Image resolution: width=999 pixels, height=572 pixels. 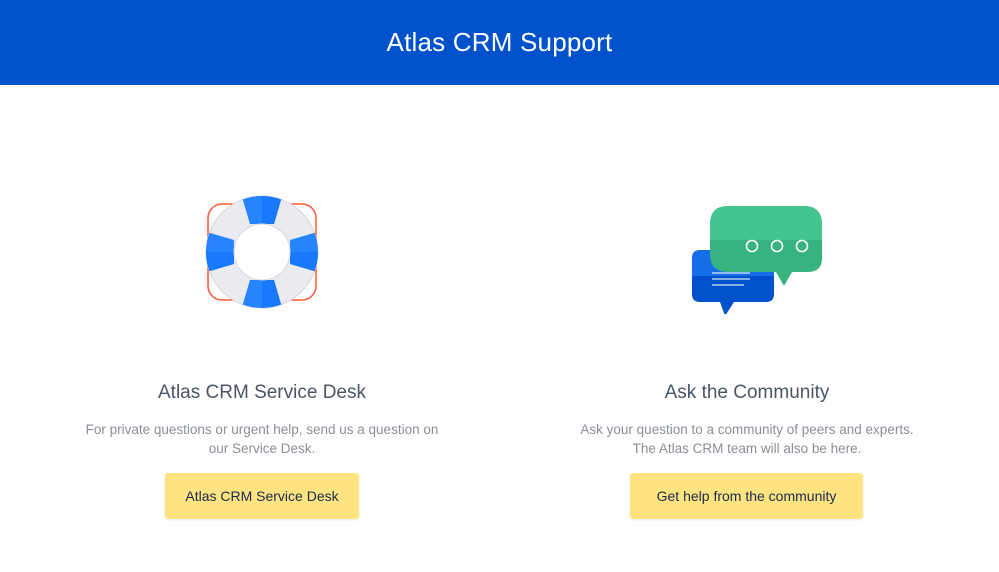 I want to click on service-desk-description-line2: our Service Desk., so click(x=262, y=448).